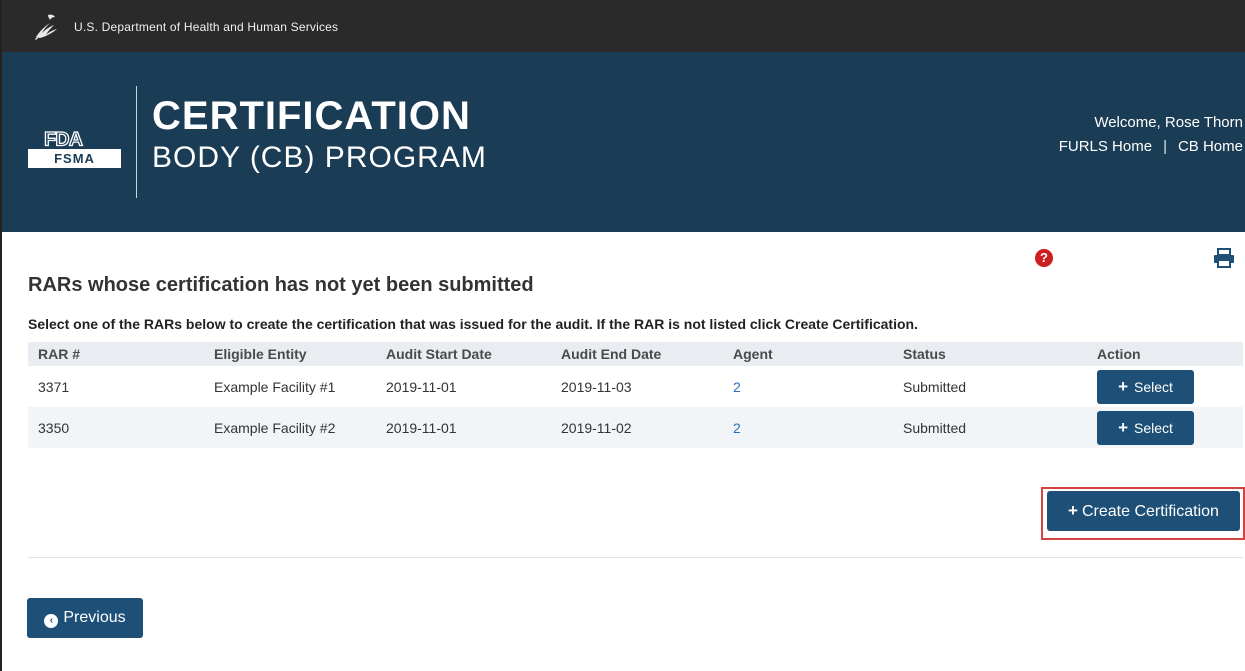 Image resolution: width=1245 pixels, height=671 pixels. What do you see at coordinates (1150, 511) in the screenshot?
I see `create-certification-label: Create Certification` at bounding box center [1150, 511].